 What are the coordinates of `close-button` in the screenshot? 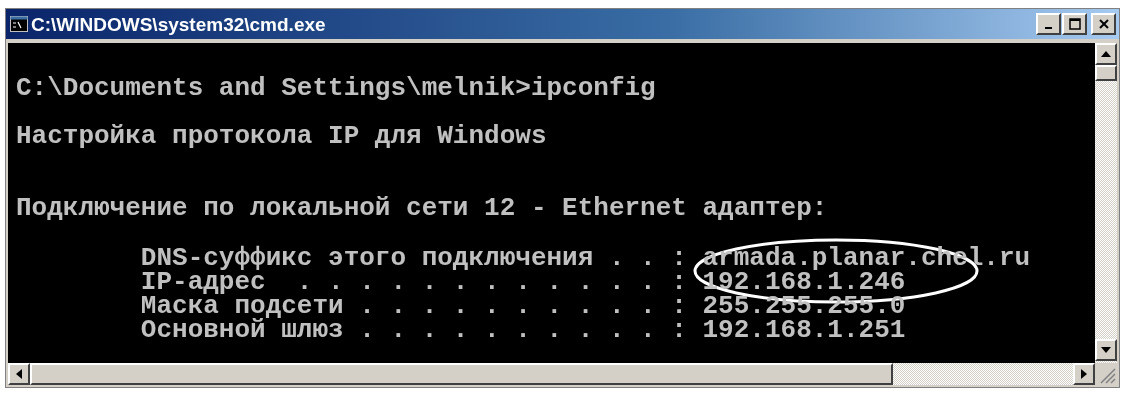 It's located at (1103, 24).